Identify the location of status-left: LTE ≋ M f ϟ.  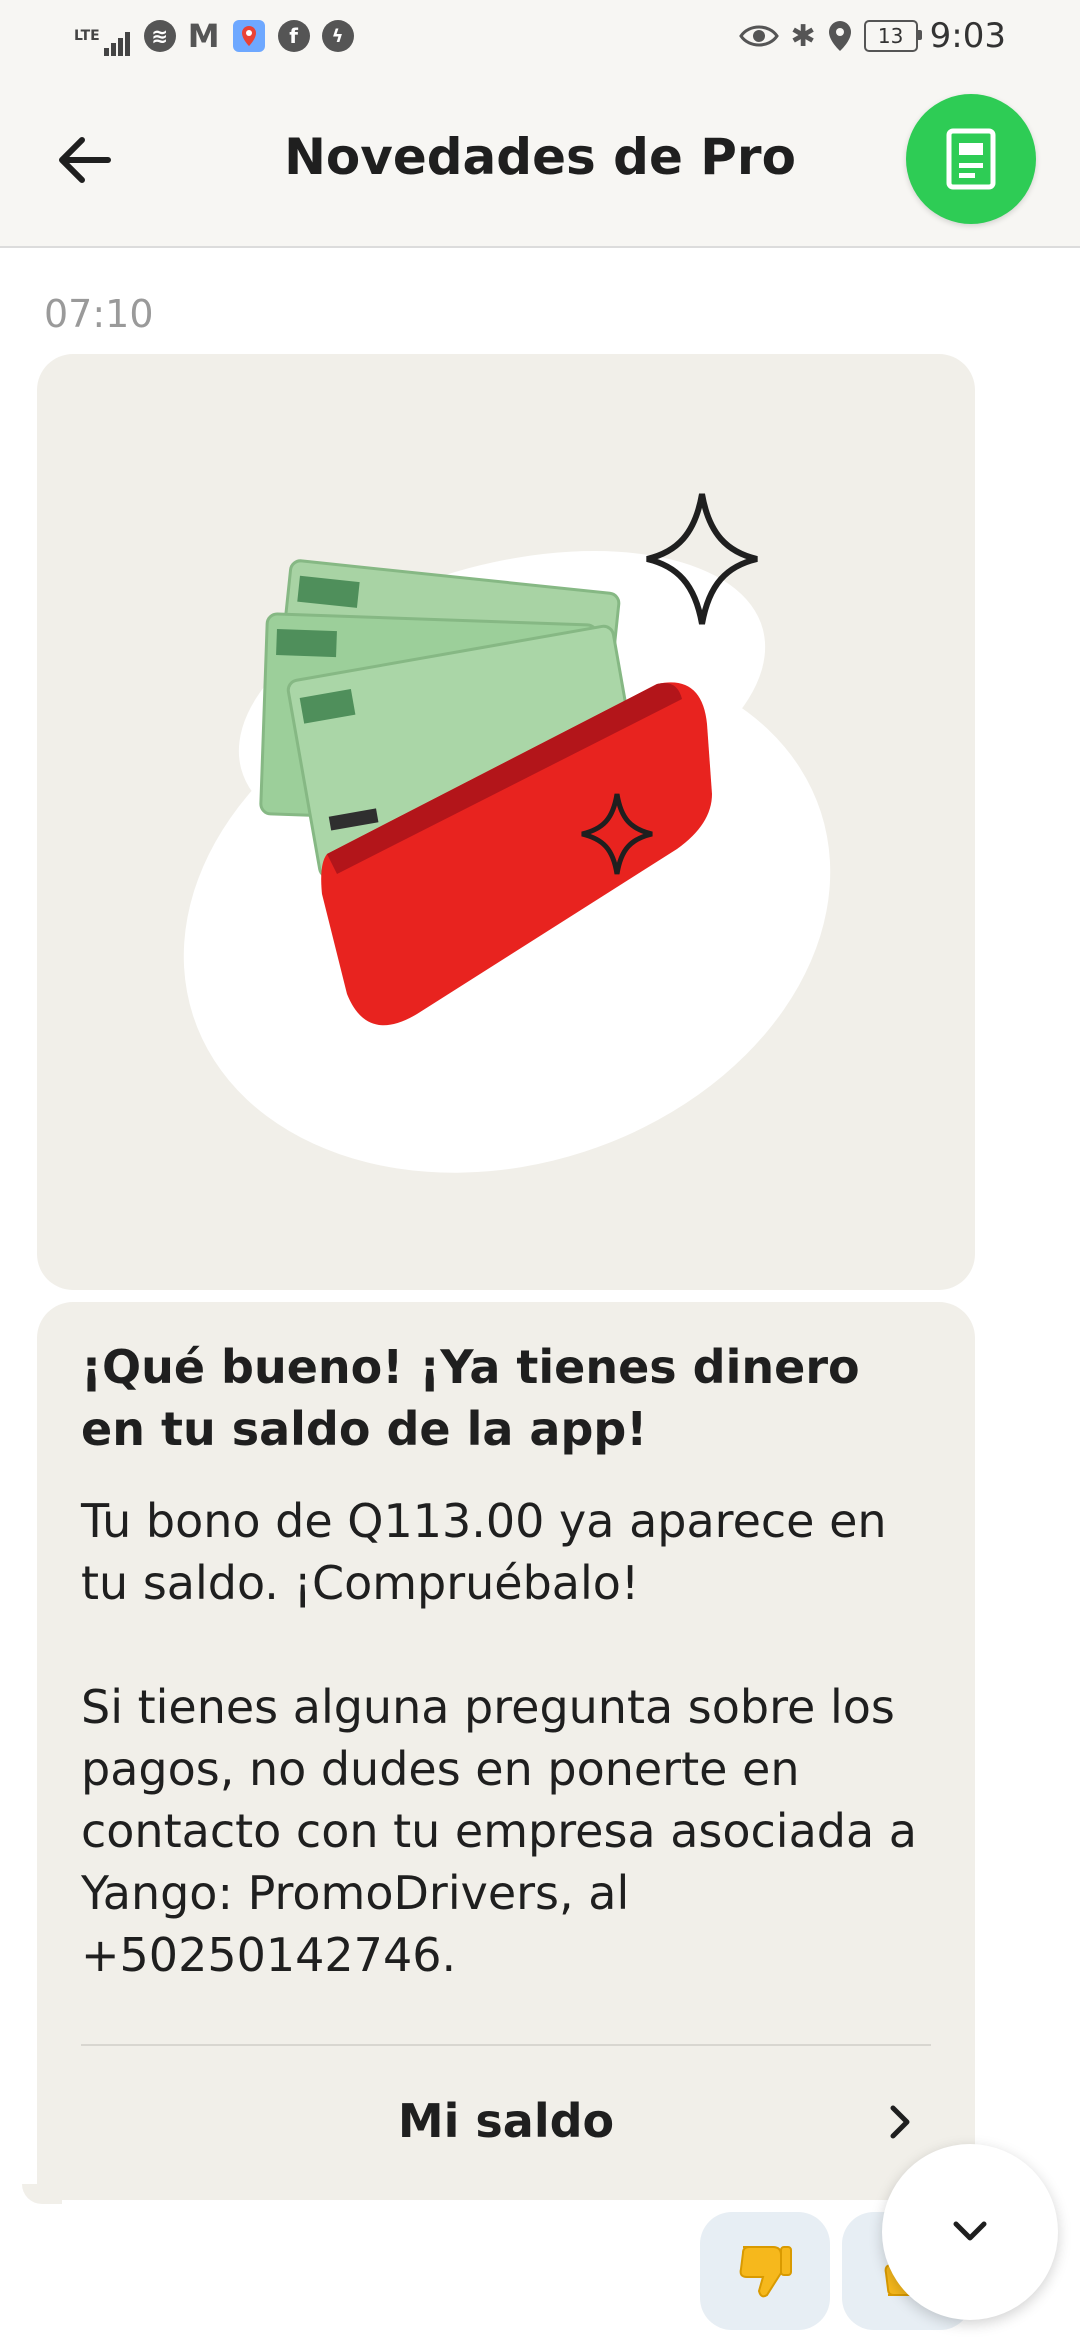
(214, 36).